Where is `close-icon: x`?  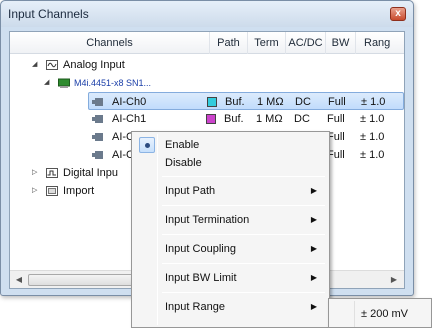 close-icon: x is located at coordinates (398, 13).